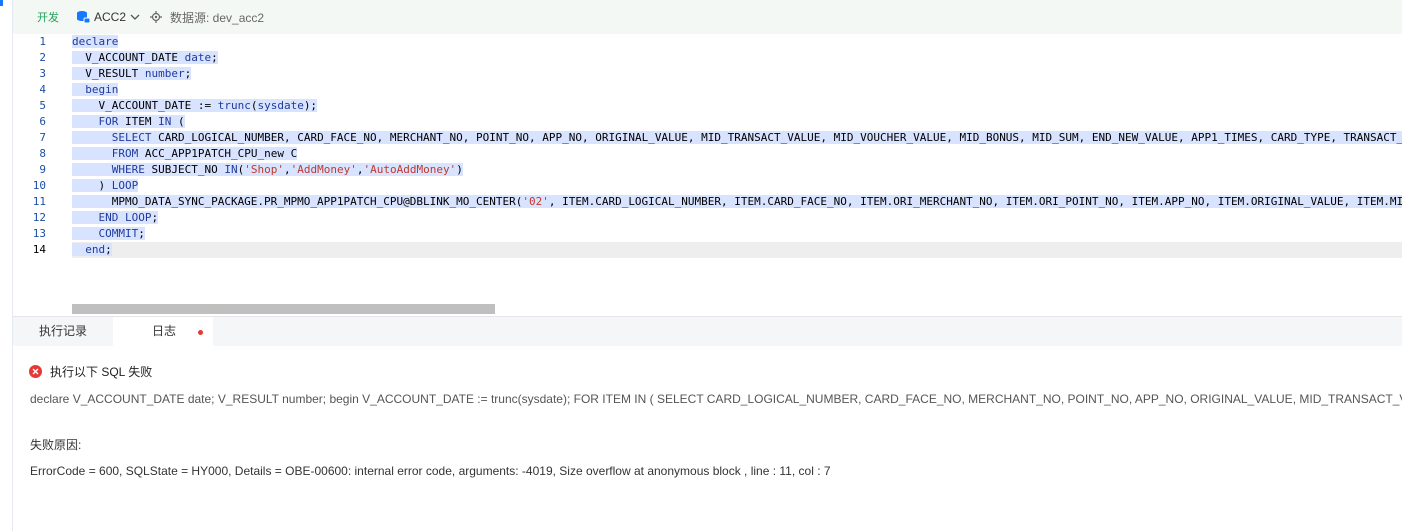 This screenshot has height=531, width=1402. I want to click on code-text: ) LOOP, so click(737, 186).